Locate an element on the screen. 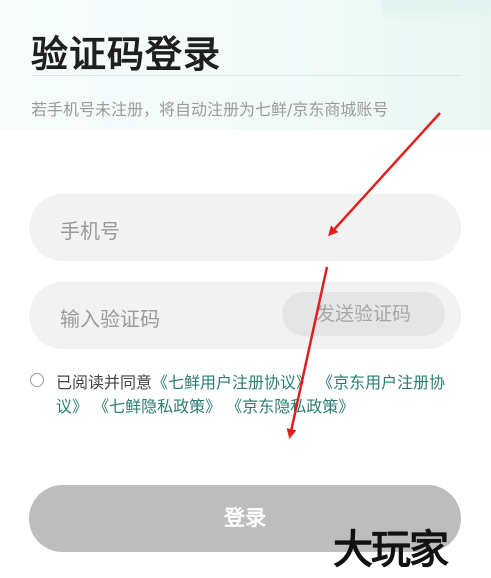  phone-input: 手机号 is located at coordinates (245, 227).